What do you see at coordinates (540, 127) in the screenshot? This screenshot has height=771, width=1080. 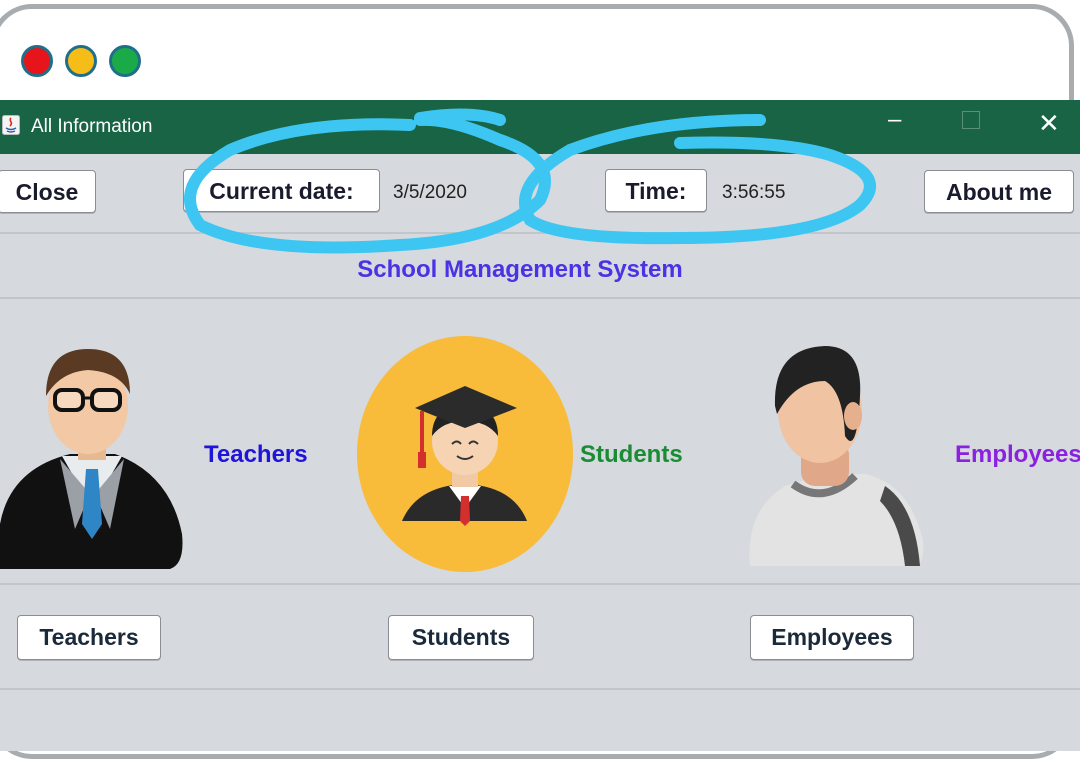 I see `window-titlebar` at bounding box center [540, 127].